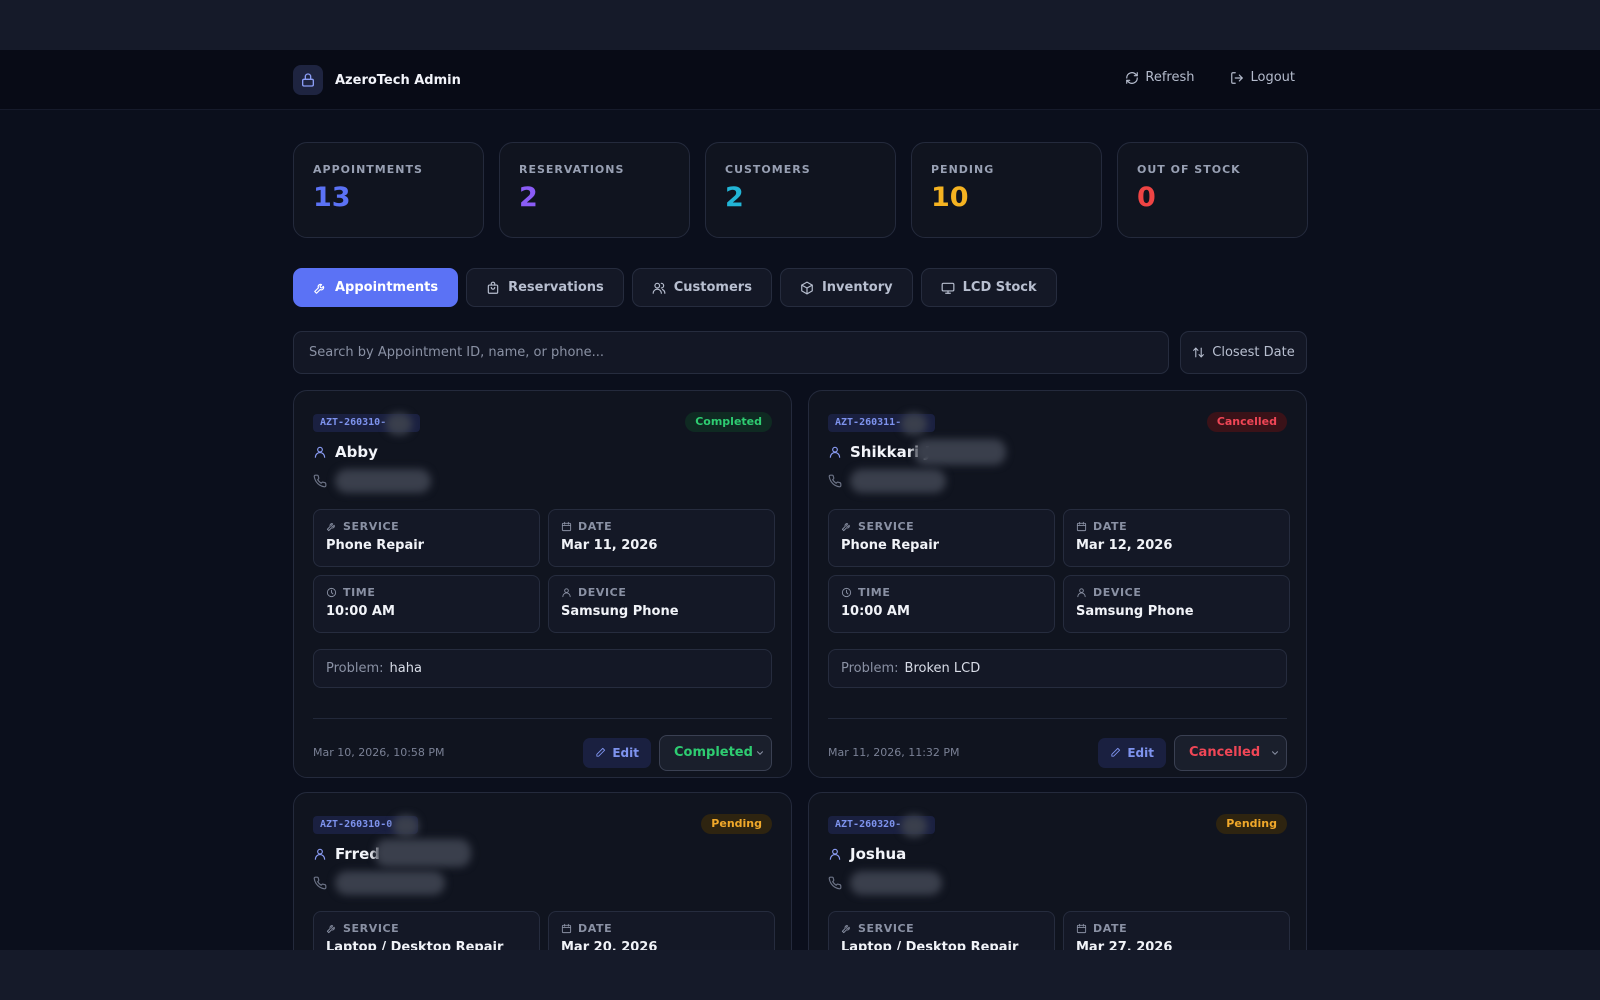 This screenshot has width=1600, height=1000. What do you see at coordinates (426, 604) in the screenshot?
I see `time-field: TIME 10:00 AM` at bounding box center [426, 604].